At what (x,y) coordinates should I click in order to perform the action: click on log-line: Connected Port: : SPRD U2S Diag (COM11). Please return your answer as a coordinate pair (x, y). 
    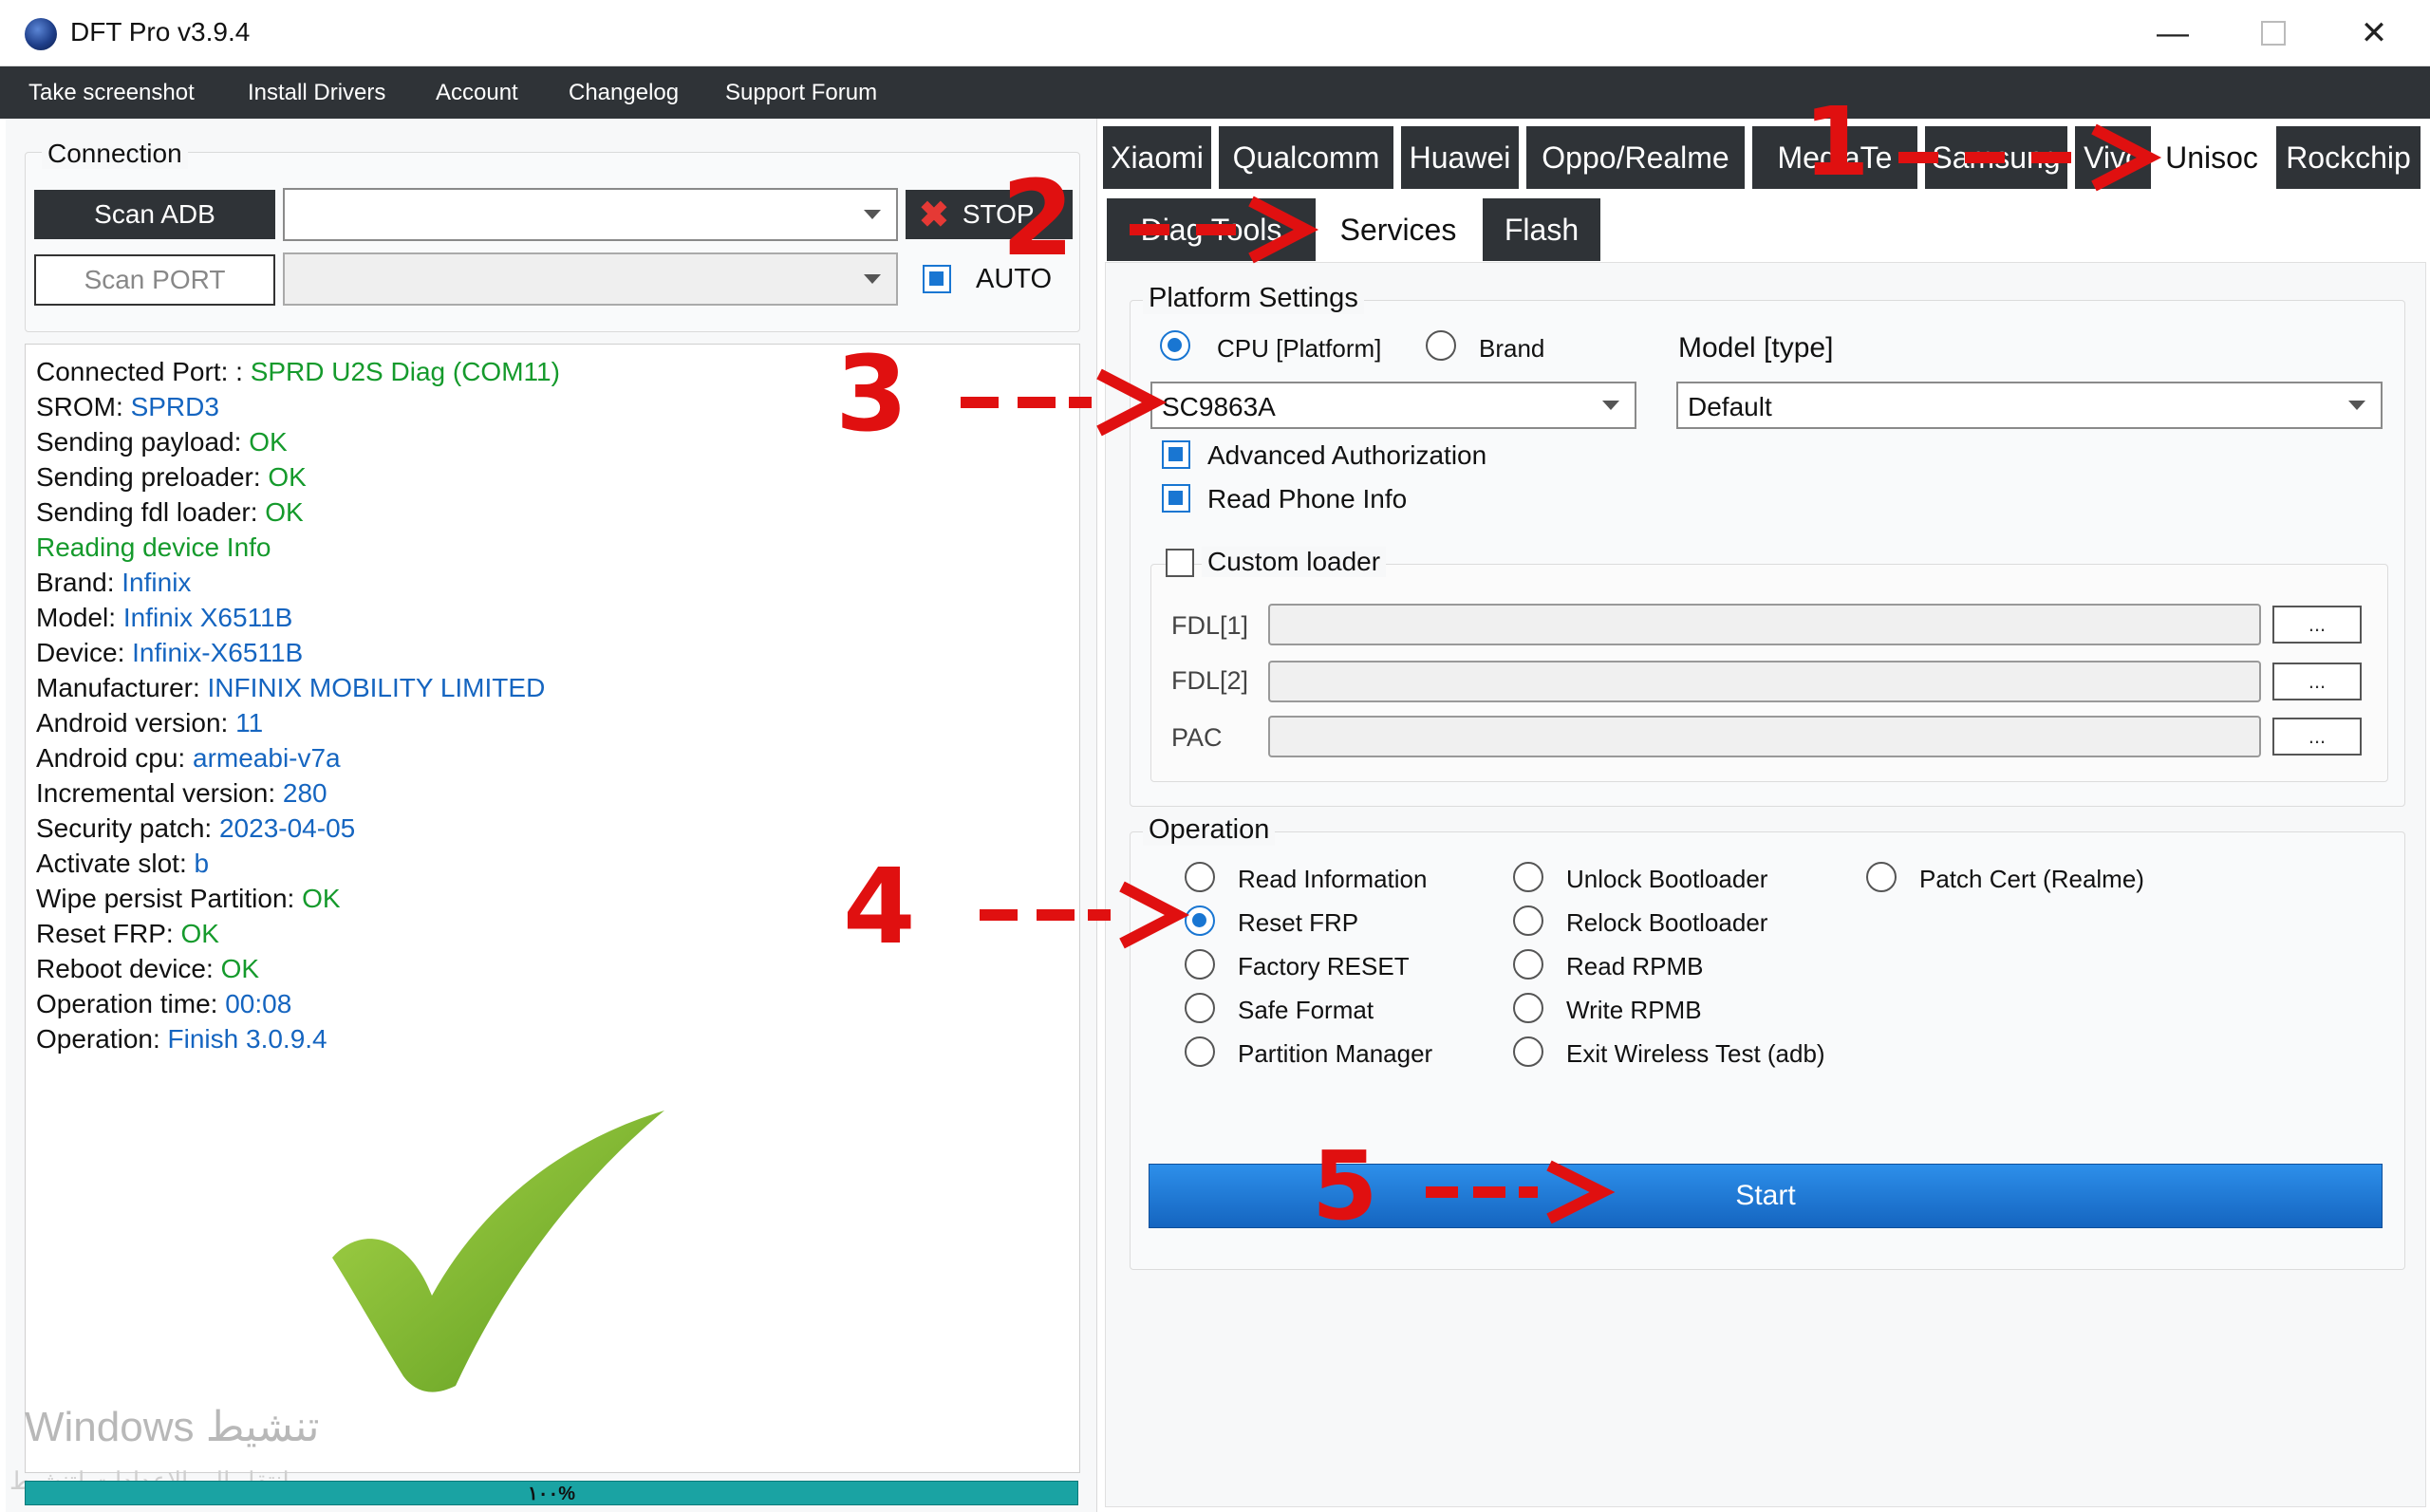
    Looking at the image, I should click on (298, 372).